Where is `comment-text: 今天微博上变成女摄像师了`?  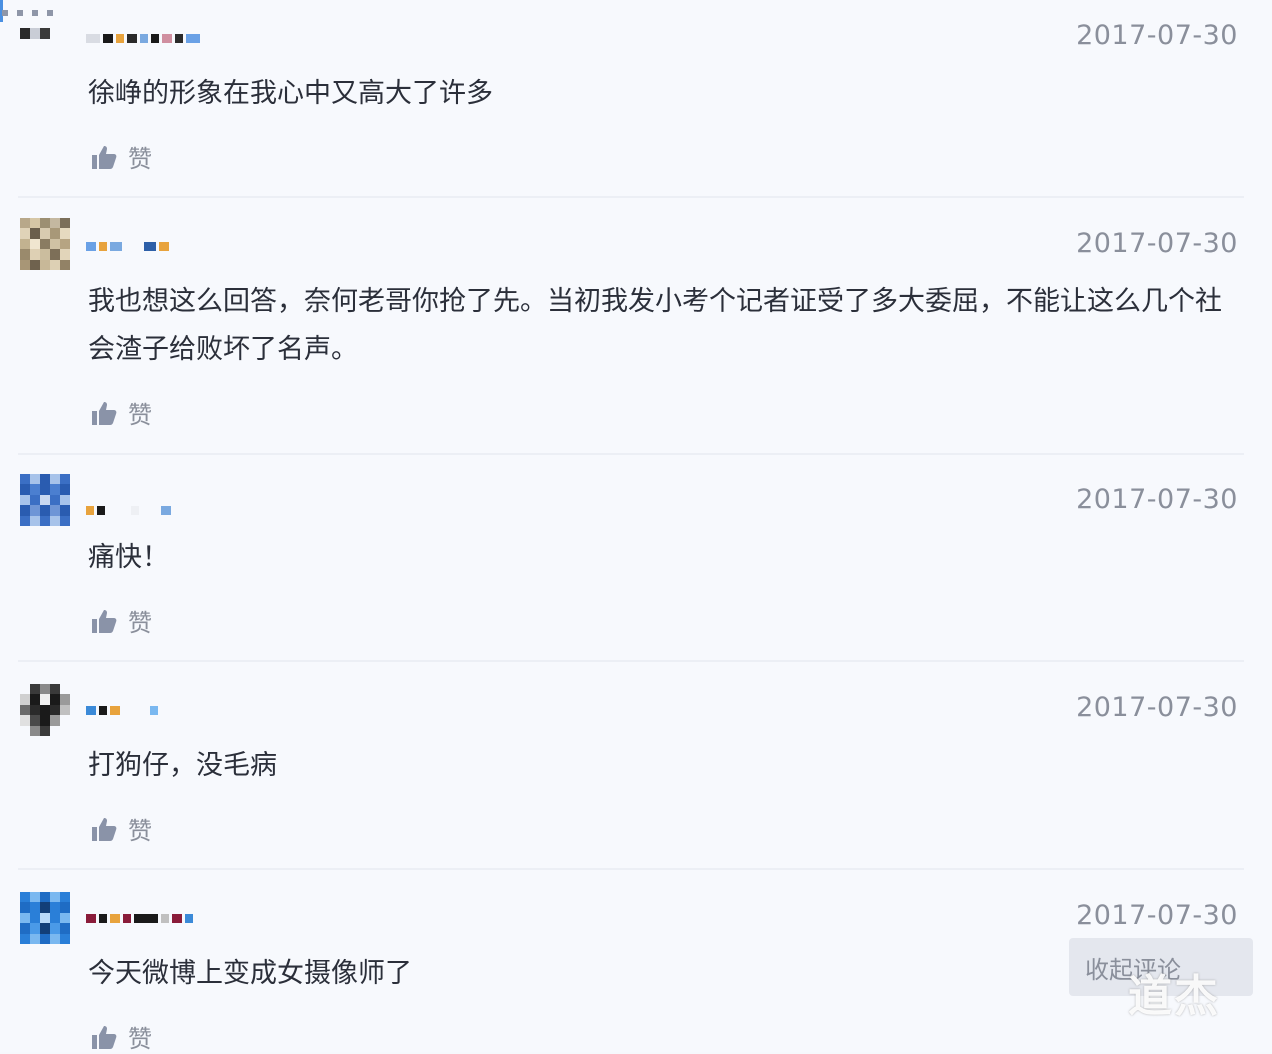
comment-text: 今天微博上变成女摄像师了 is located at coordinates (250, 973).